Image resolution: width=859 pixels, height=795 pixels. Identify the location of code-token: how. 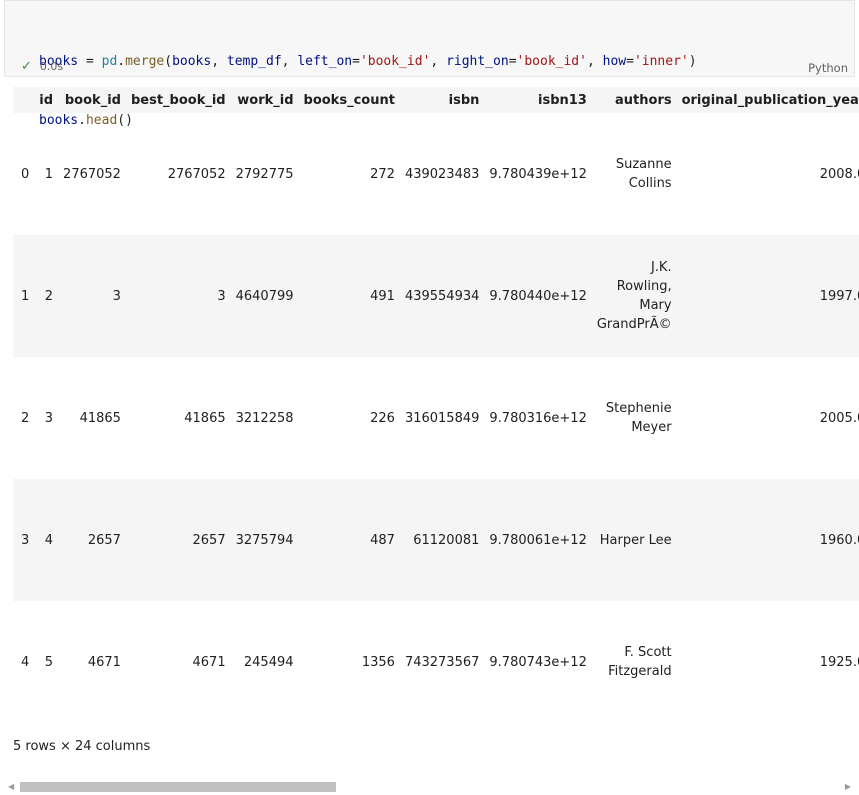
(614, 61).